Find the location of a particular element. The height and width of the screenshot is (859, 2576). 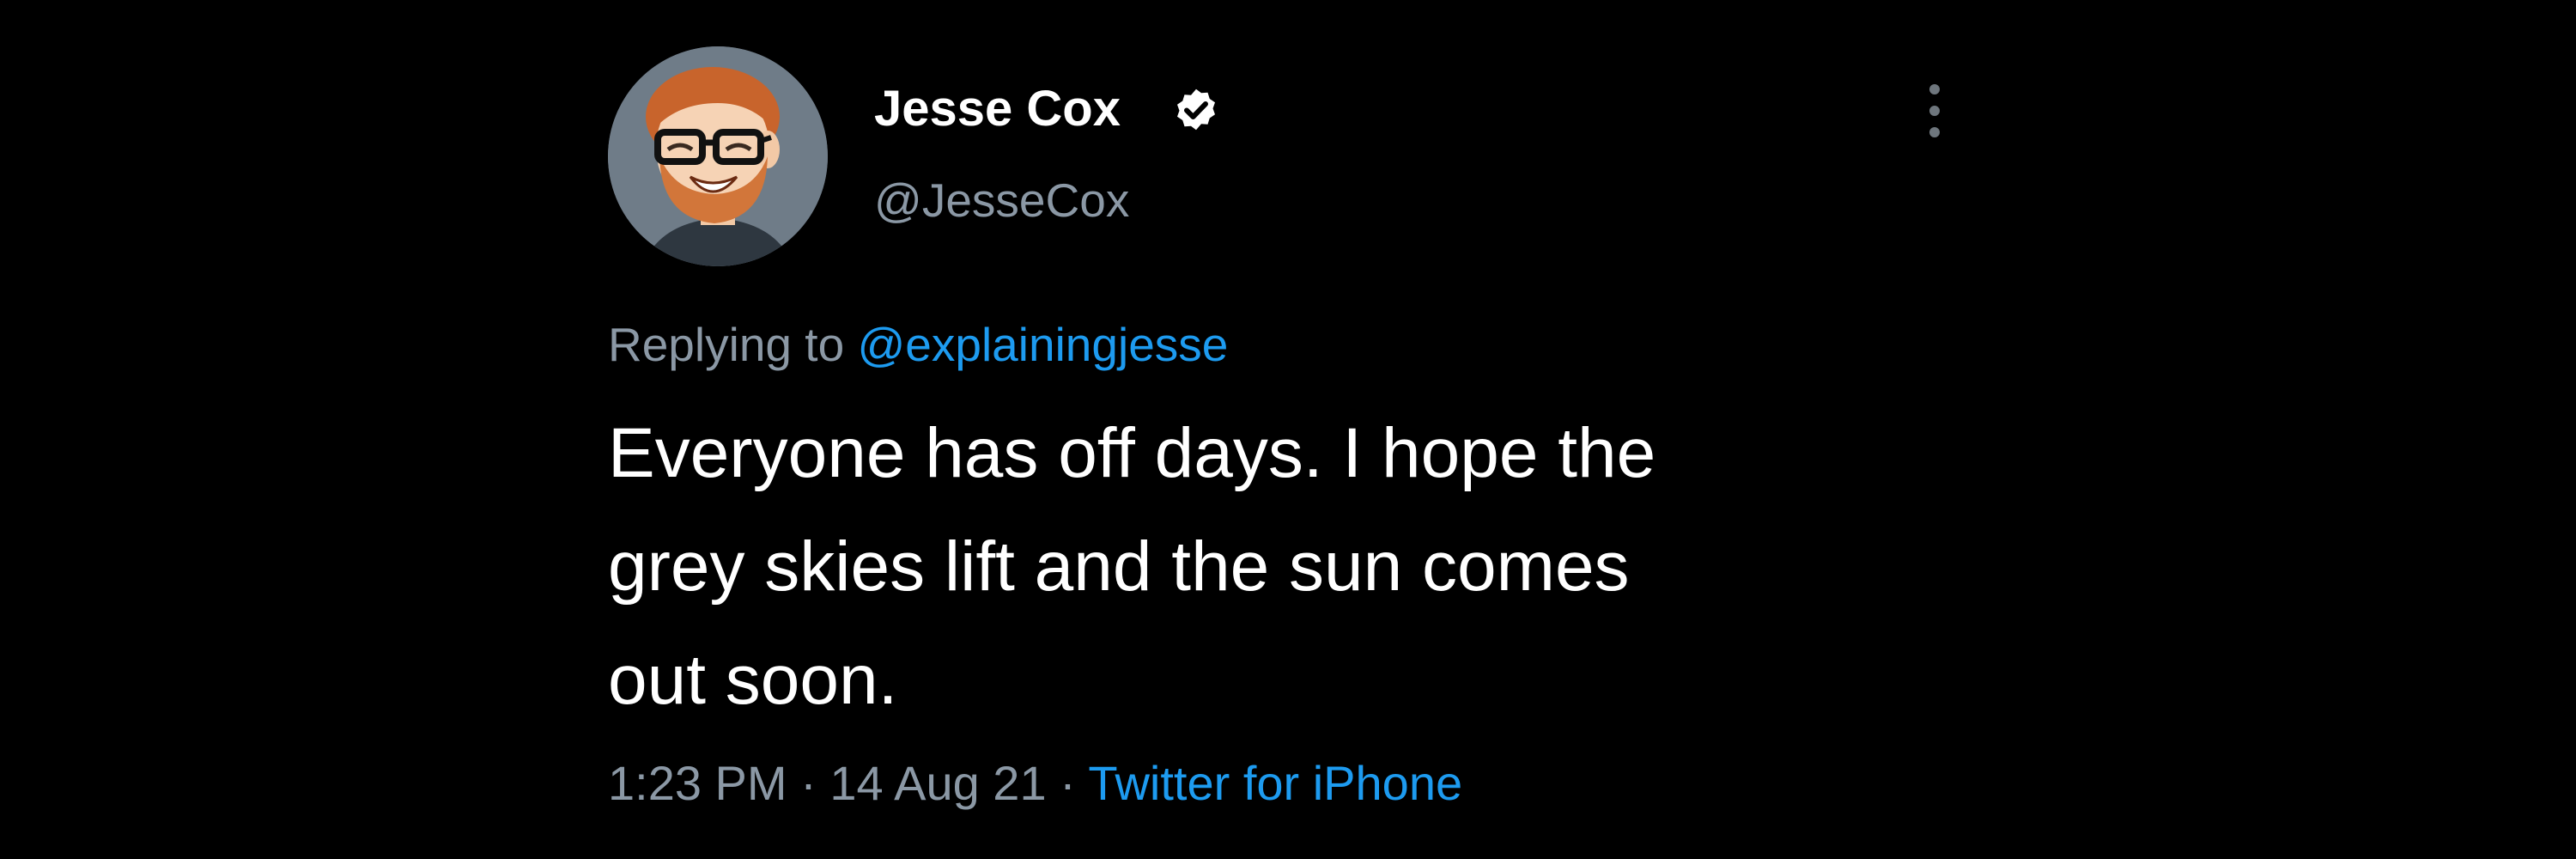

avatar is located at coordinates (718, 156).